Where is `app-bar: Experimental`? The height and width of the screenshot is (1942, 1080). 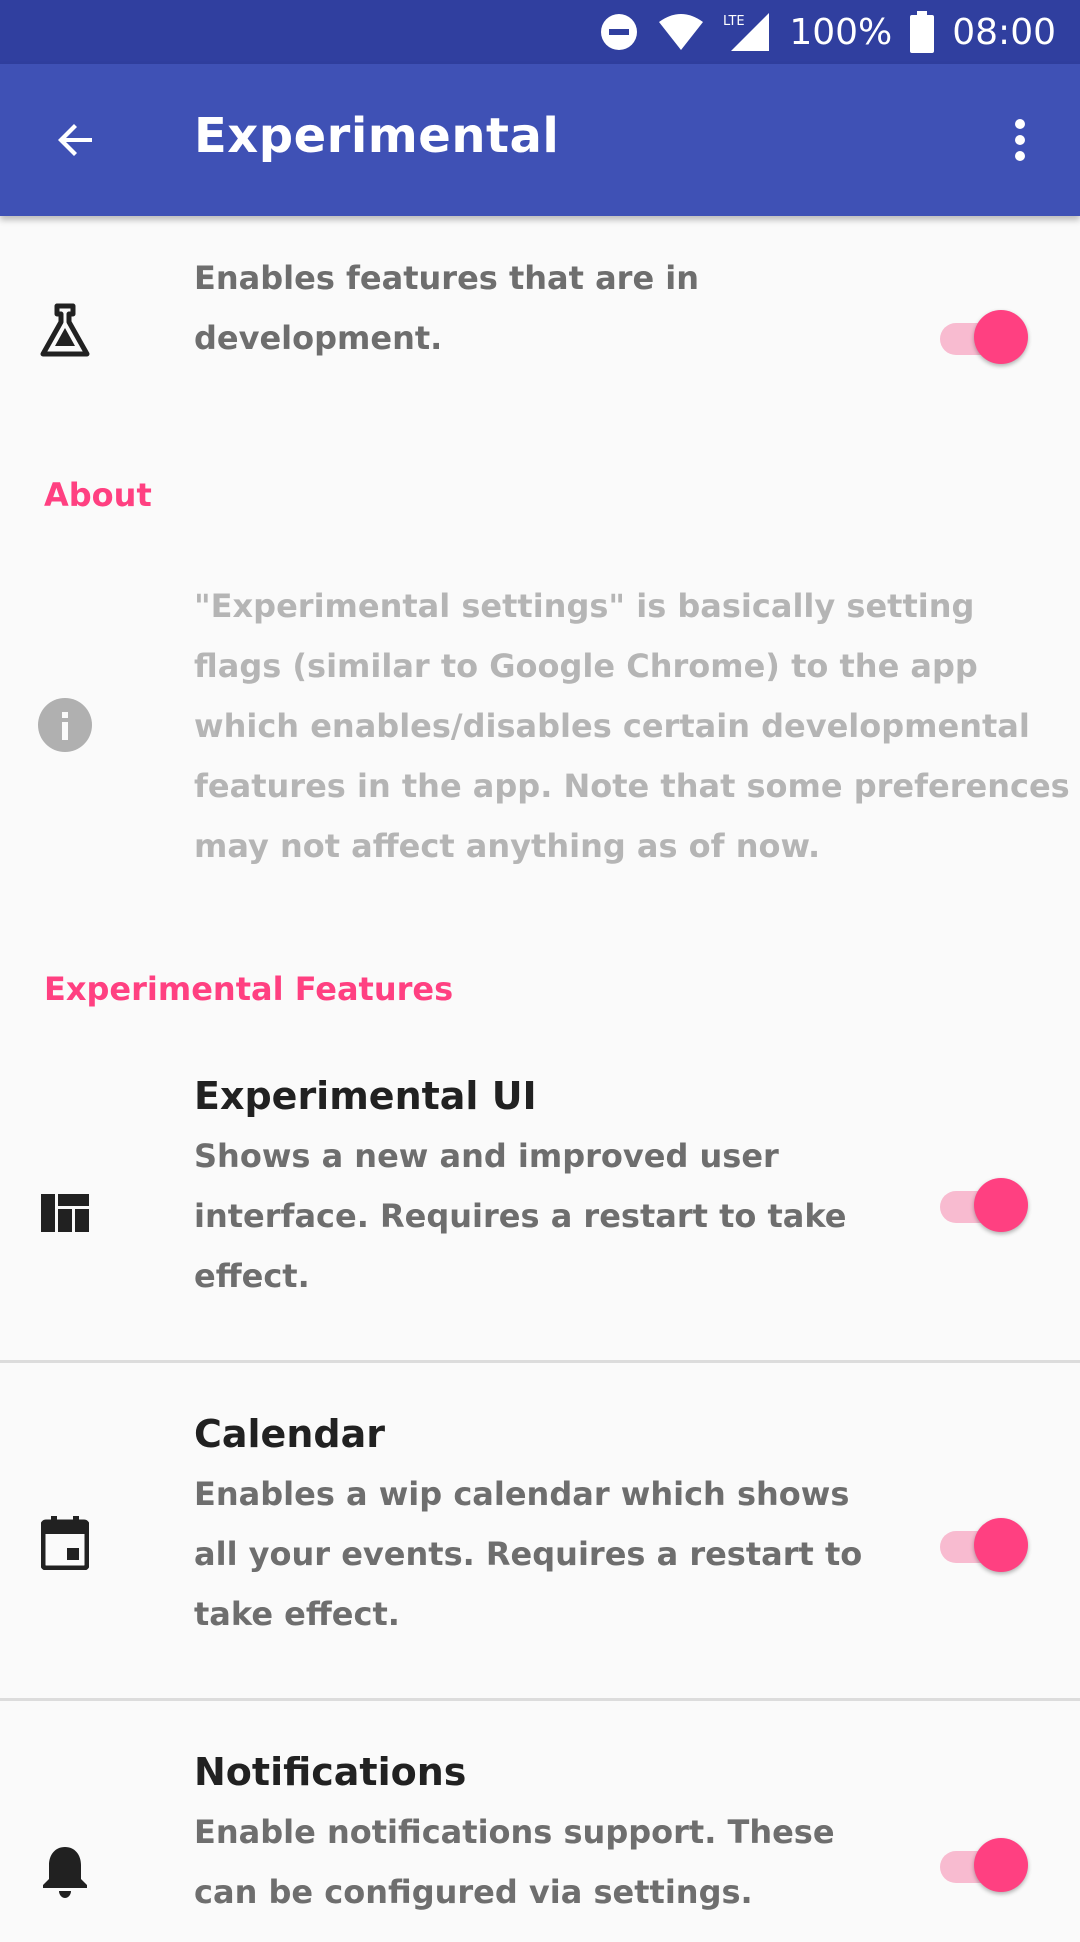
app-bar: Experimental is located at coordinates (540, 140).